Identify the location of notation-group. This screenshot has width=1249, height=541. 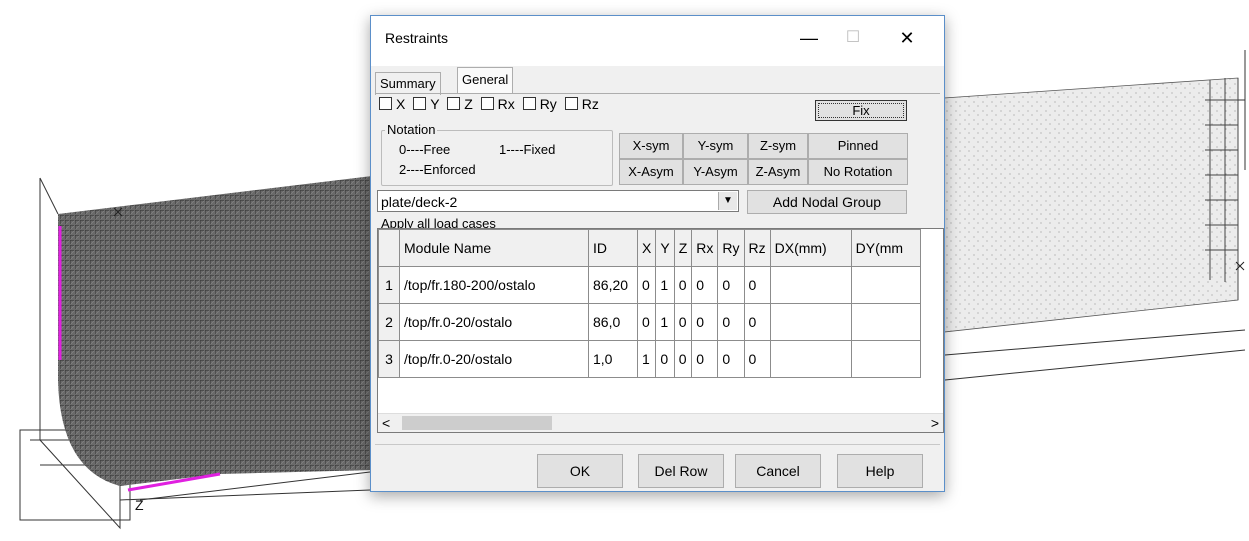
(497, 158).